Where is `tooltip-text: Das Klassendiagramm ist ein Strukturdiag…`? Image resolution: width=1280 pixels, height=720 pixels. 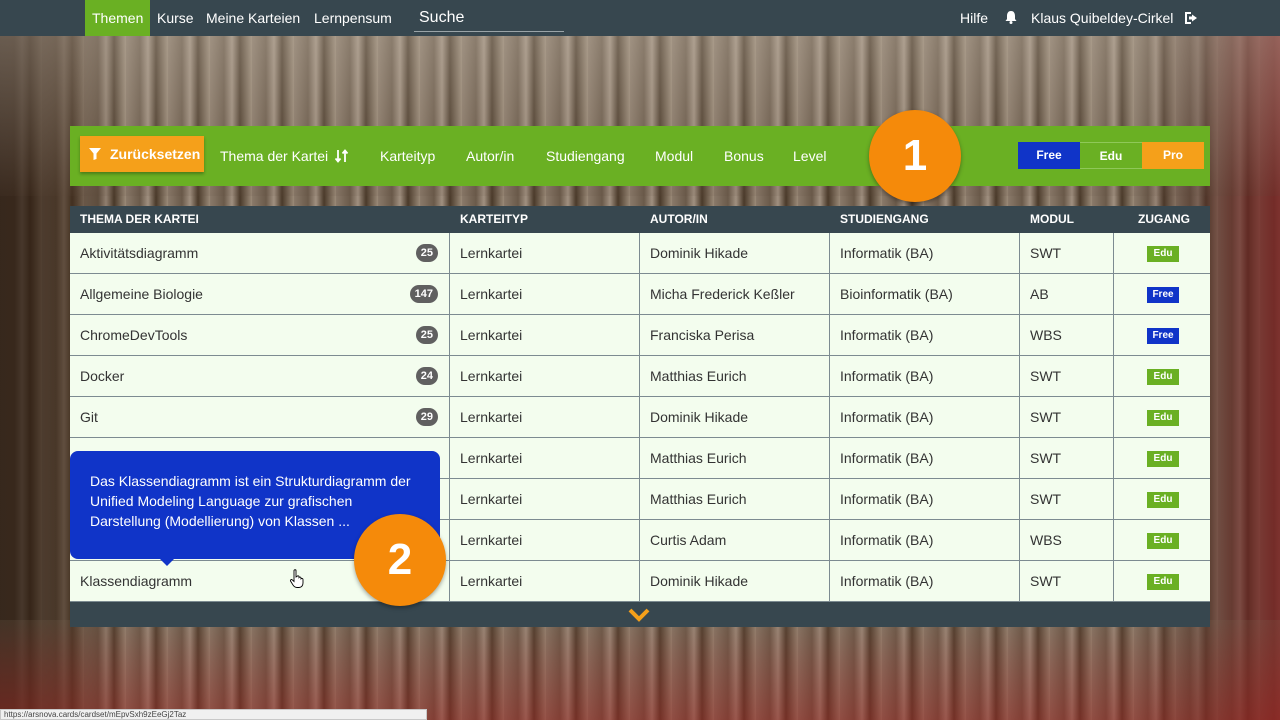
tooltip-text: Das Klassendiagramm ist ein Strukturdiag… is located at coordinates (250, 501).